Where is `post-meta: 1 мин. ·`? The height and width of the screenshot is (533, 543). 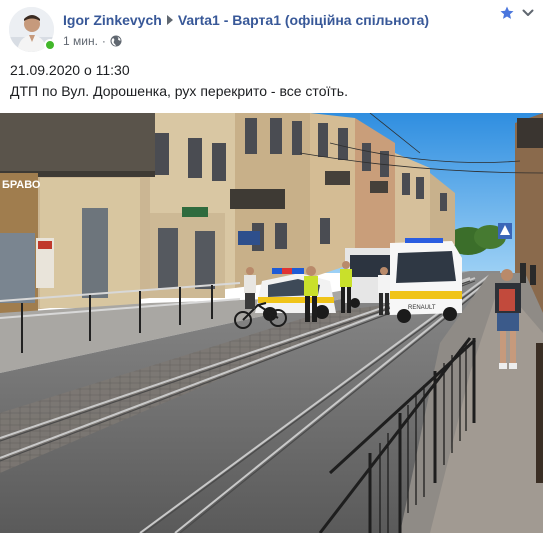
post-meta: 1 мин. · is located at coordinates (92, 41).